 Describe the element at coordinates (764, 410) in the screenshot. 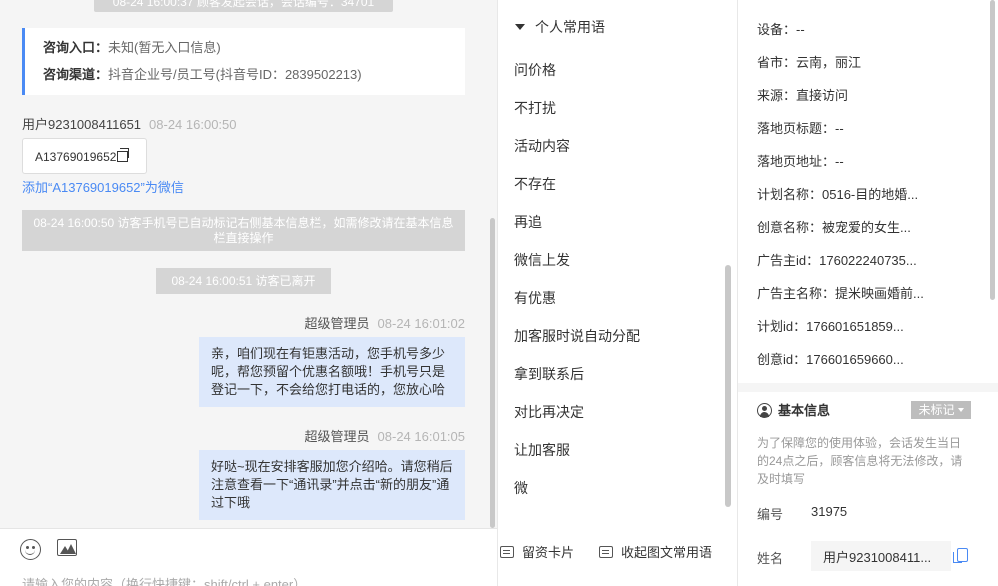

I see `user-circle-icon` at that location.